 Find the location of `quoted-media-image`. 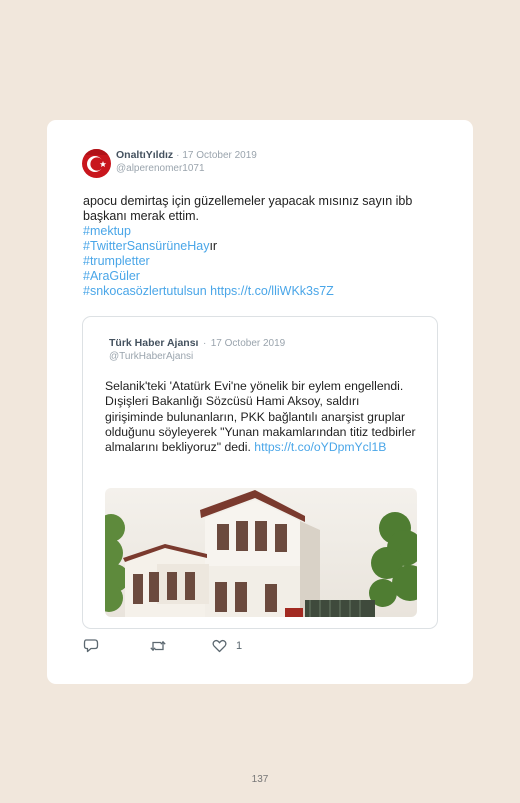

quoted-media-image is located at coordinates (261, 552).